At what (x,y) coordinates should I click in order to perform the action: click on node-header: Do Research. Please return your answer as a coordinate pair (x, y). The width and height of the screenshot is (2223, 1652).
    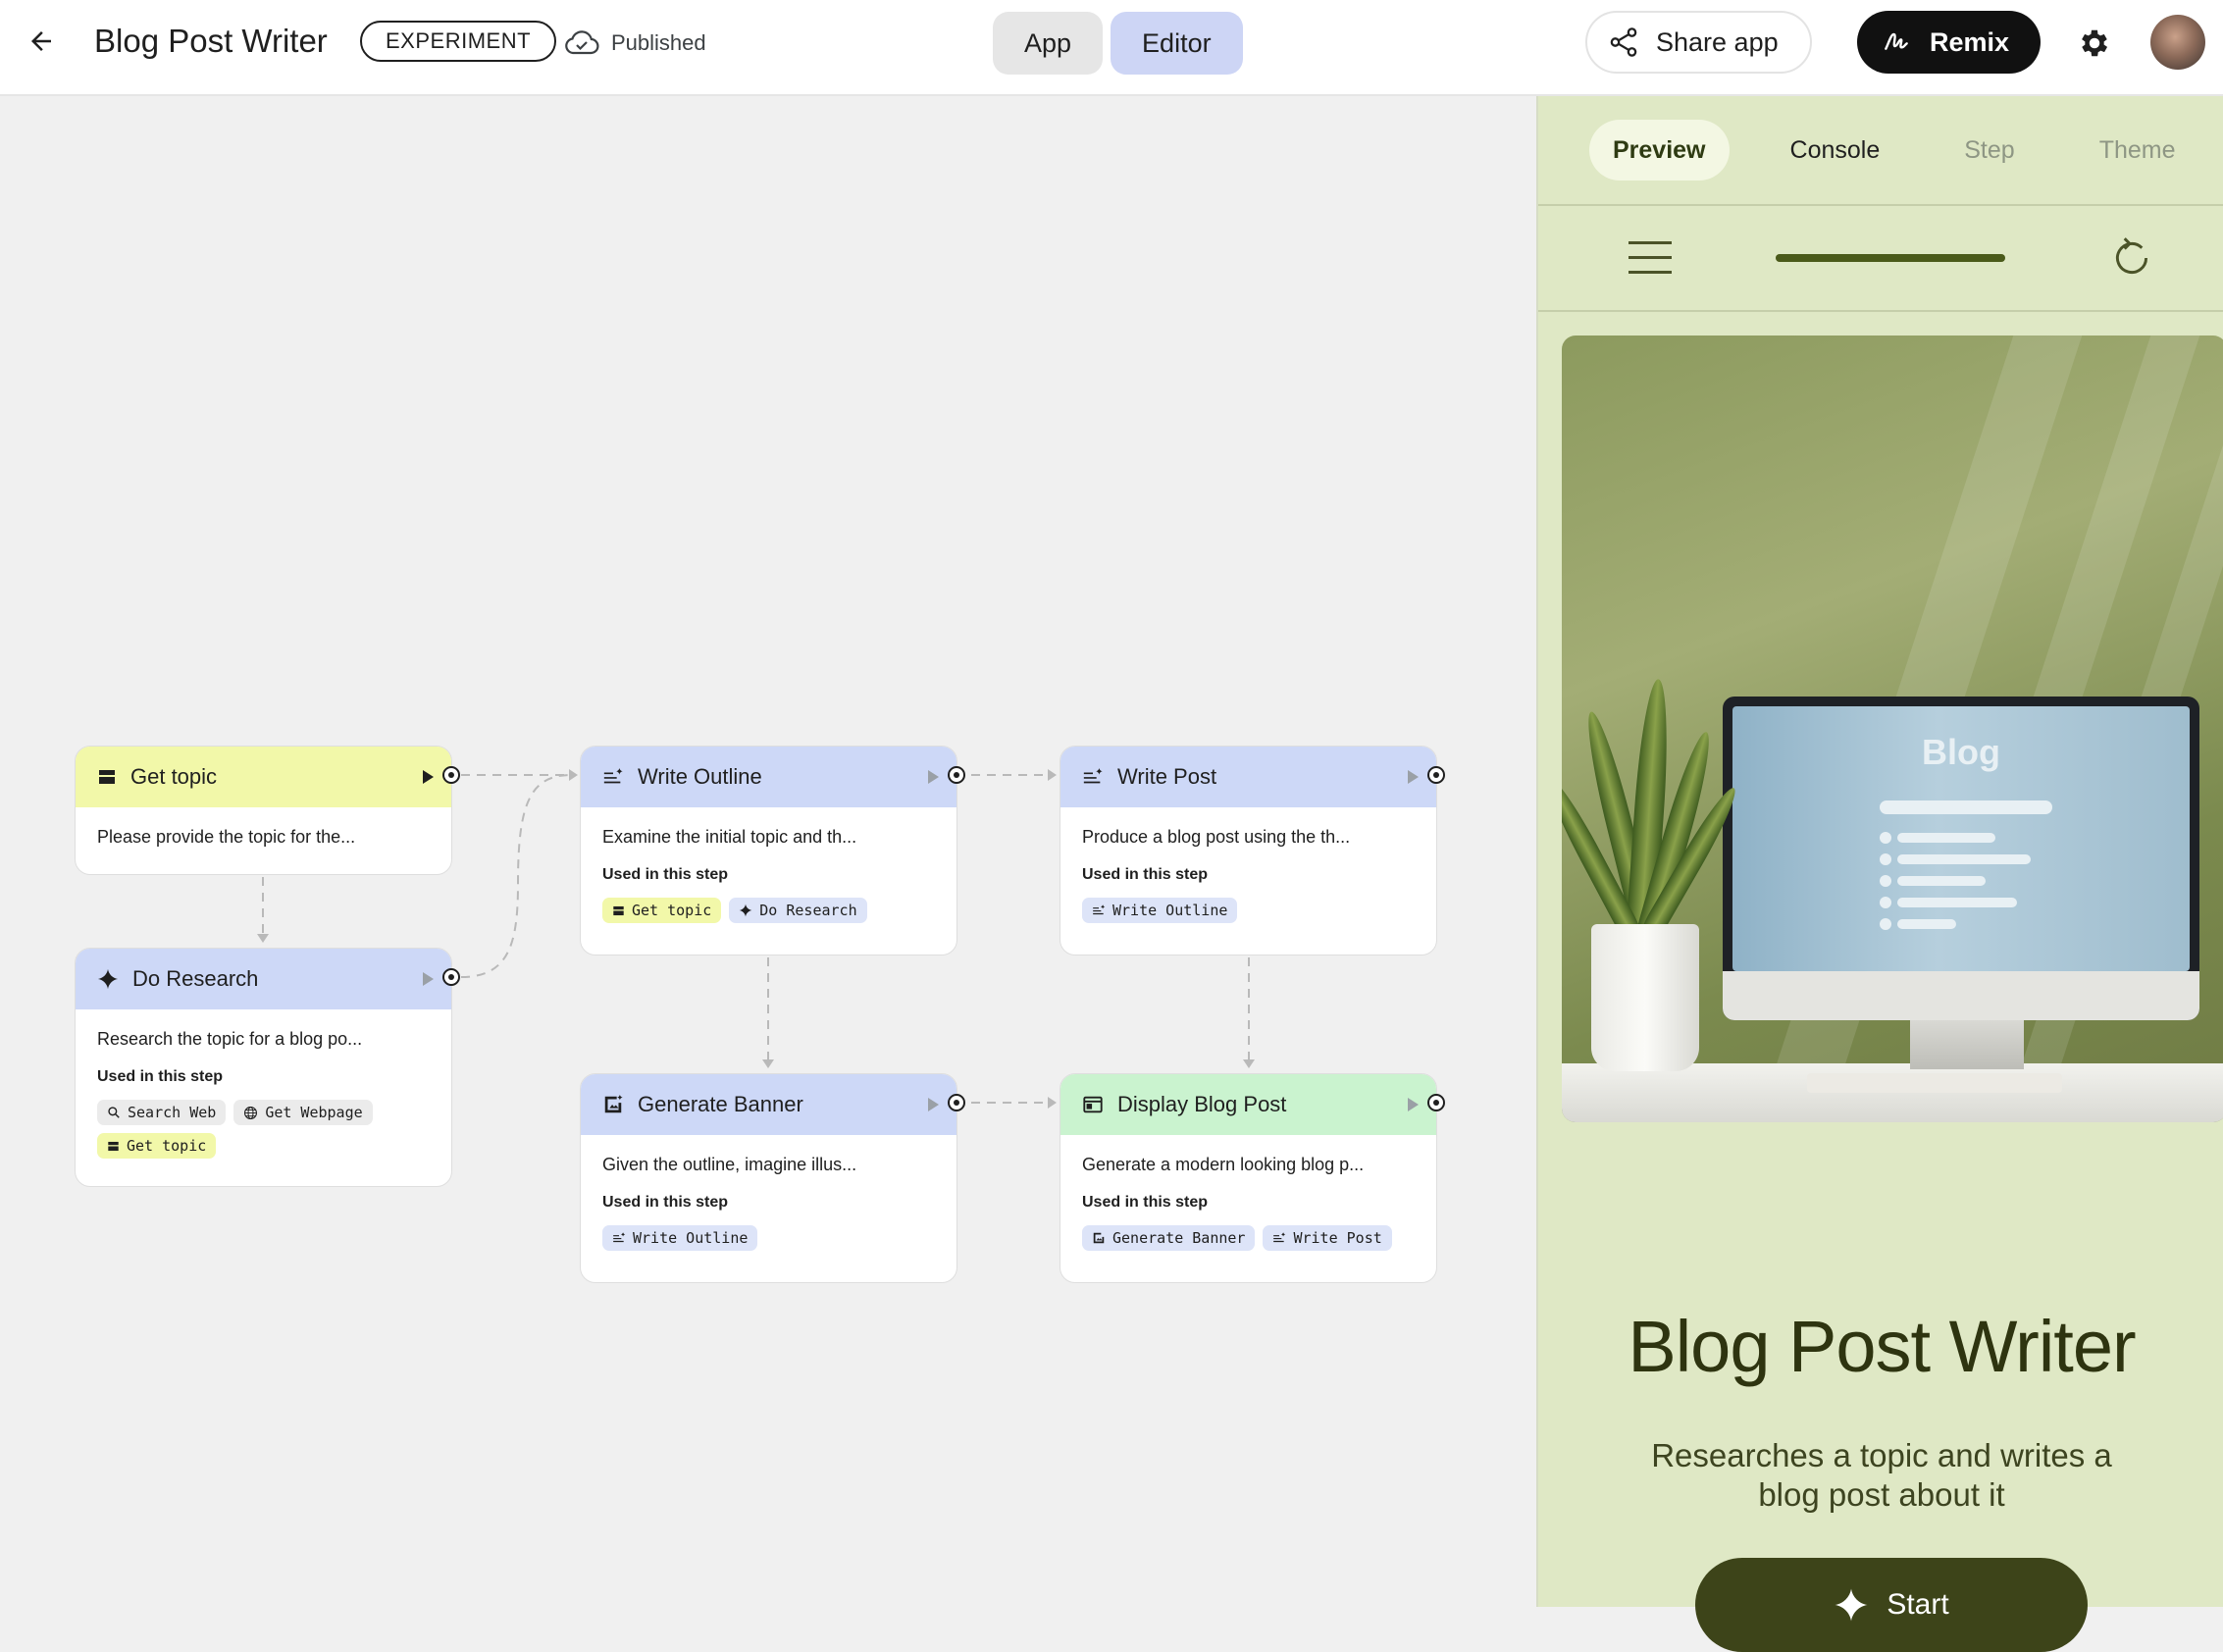
    Looking at the image, I should click on (263, 979).